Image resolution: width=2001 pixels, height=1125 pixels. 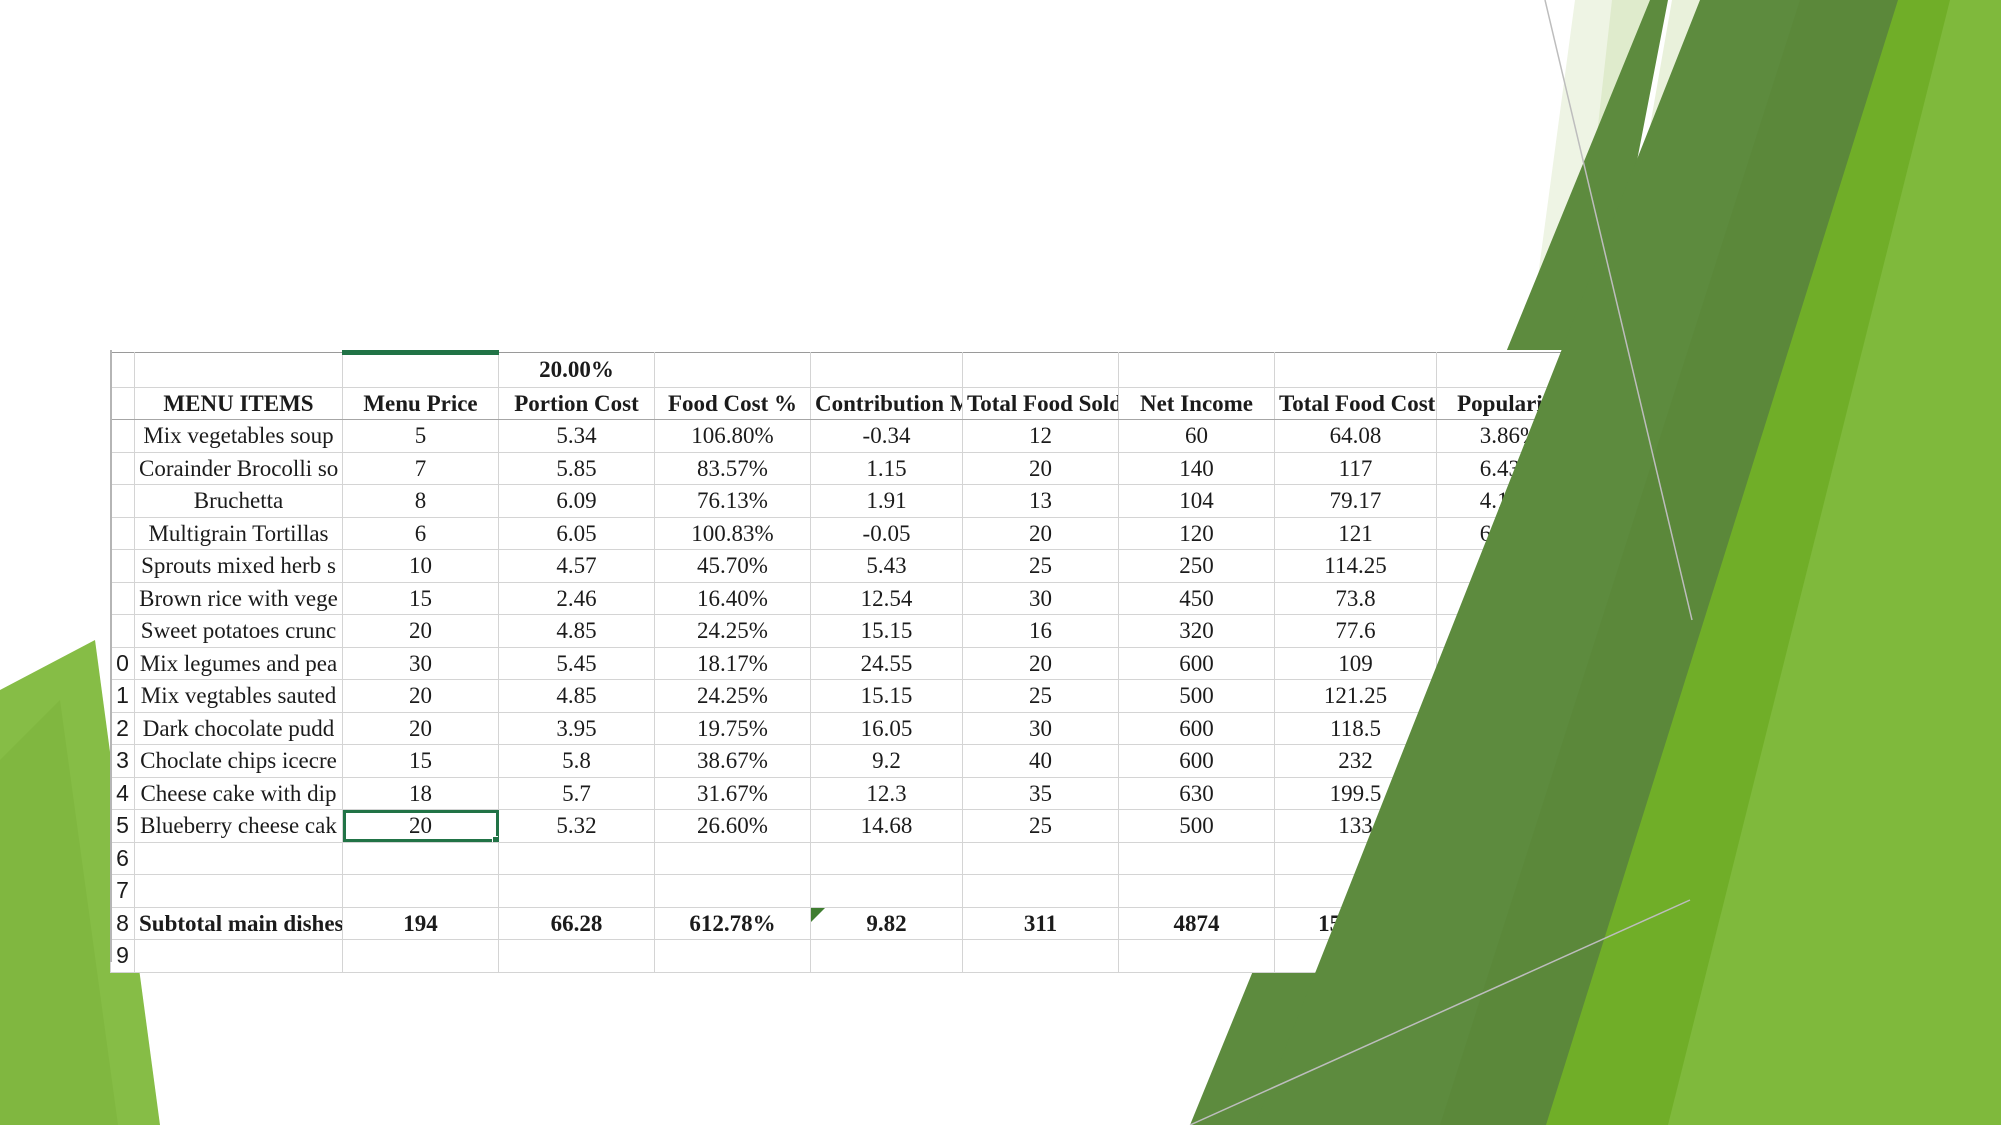 What do you see at coordinates (122, 663) in the screenshot?
I see `row-gutter: 0` at bounding box center [122, 663].